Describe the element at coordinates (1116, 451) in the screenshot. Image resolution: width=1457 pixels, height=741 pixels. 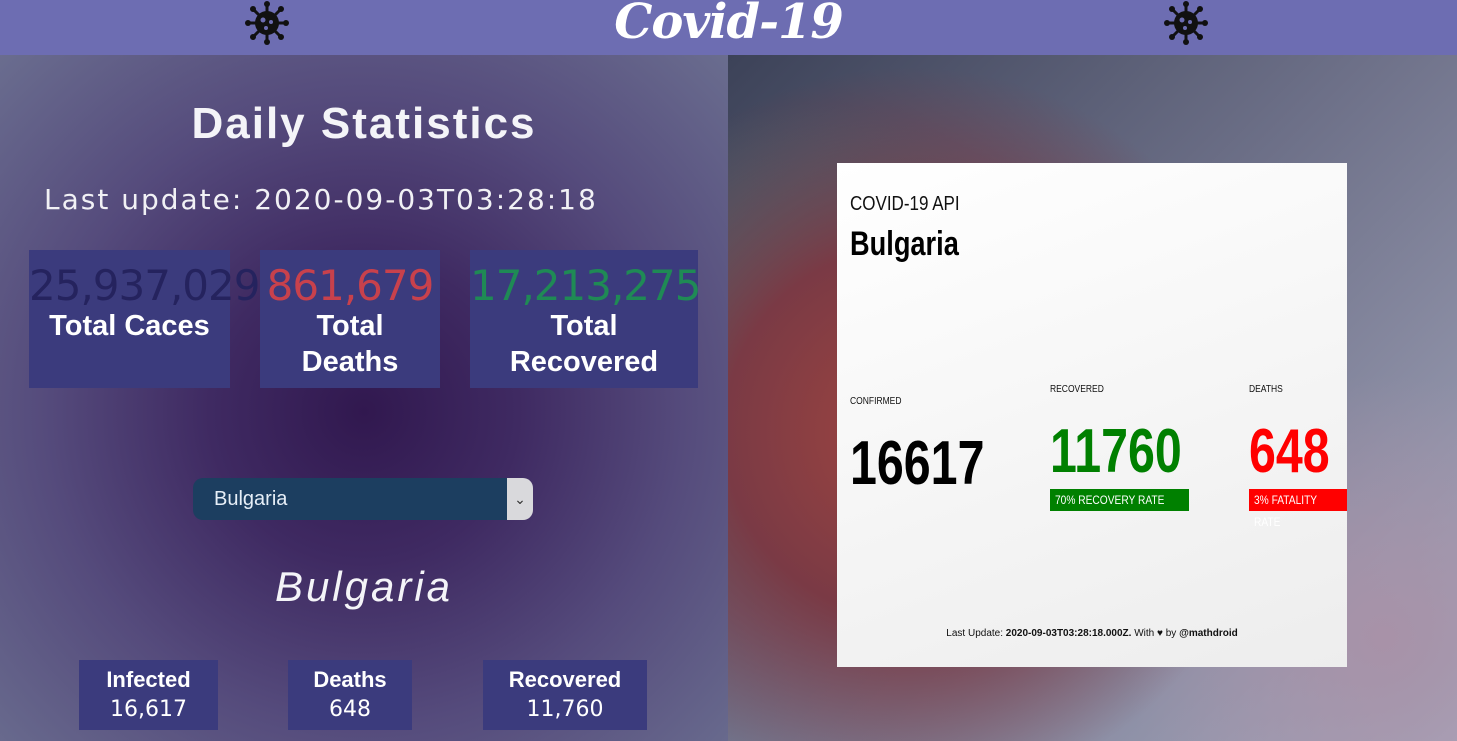
I see `recovered-api-value: 11760` at that location.